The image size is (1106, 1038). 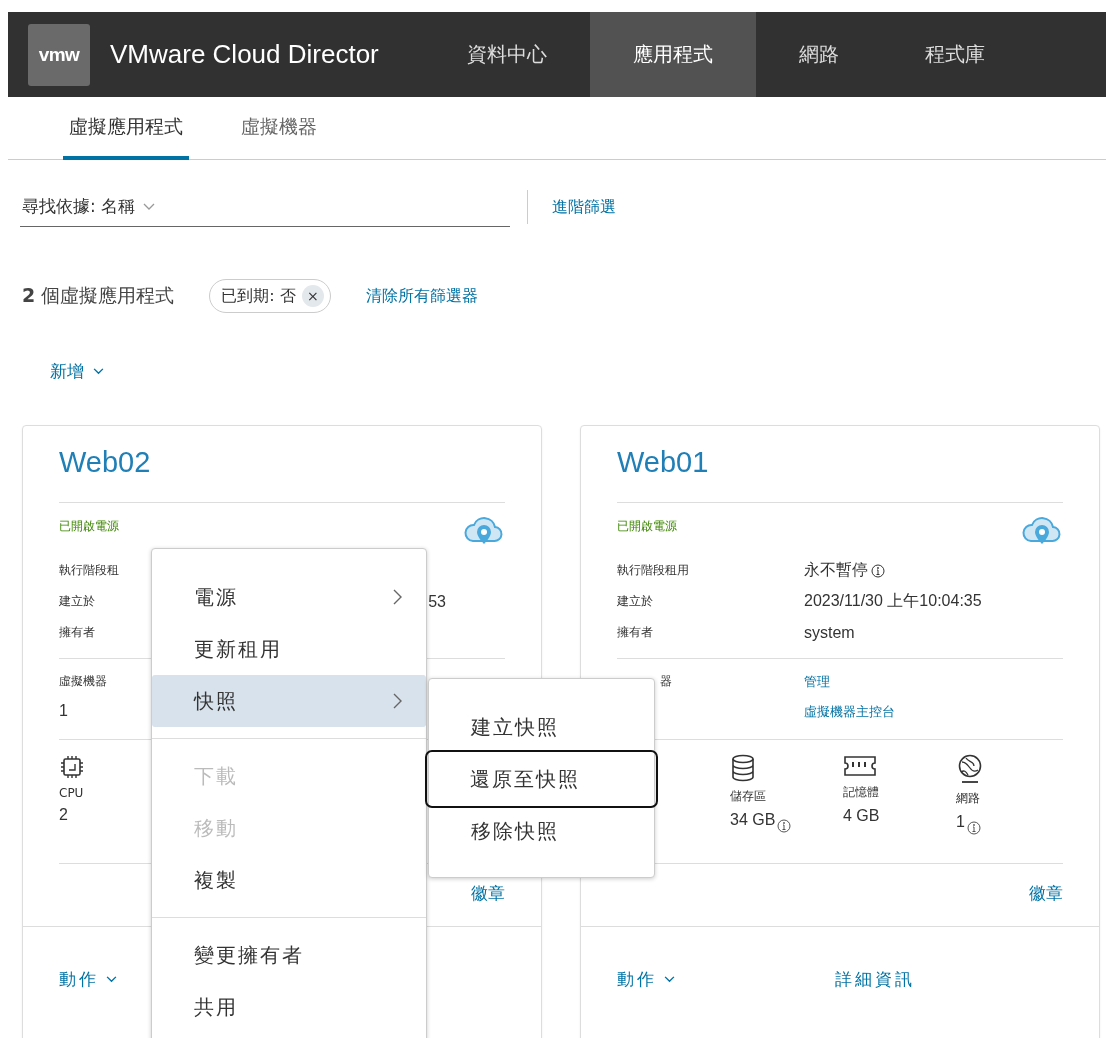 What do you see at coordinates (541, 831) in the screenshot?
I see `menu-item: 移除快照` at bounding box center [541, 831].